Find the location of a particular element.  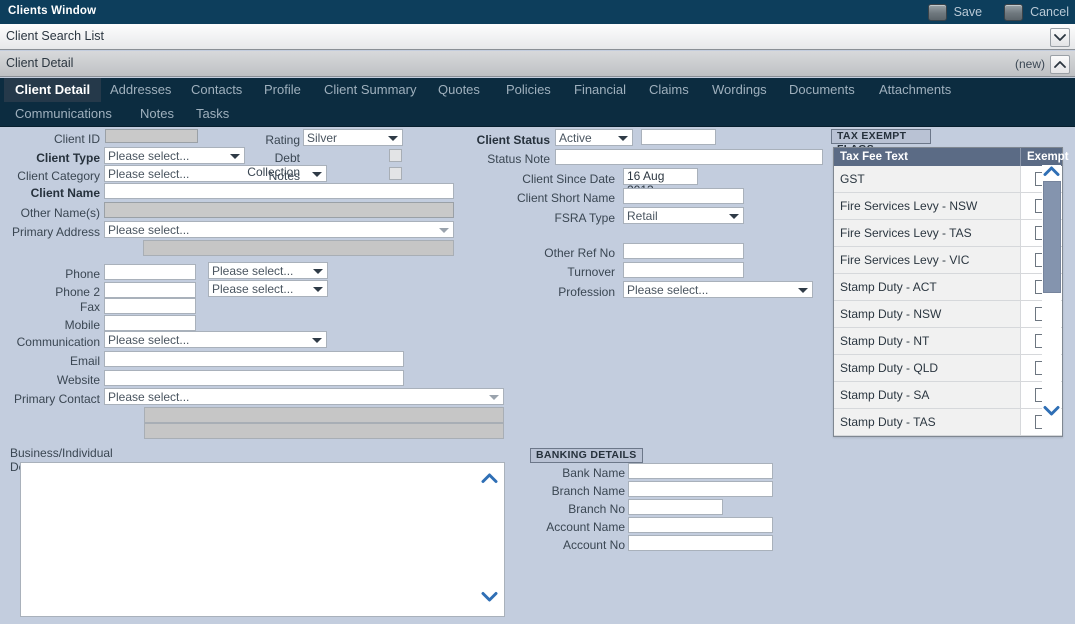

client-status-extra-field is located at coordinates (678, 137).